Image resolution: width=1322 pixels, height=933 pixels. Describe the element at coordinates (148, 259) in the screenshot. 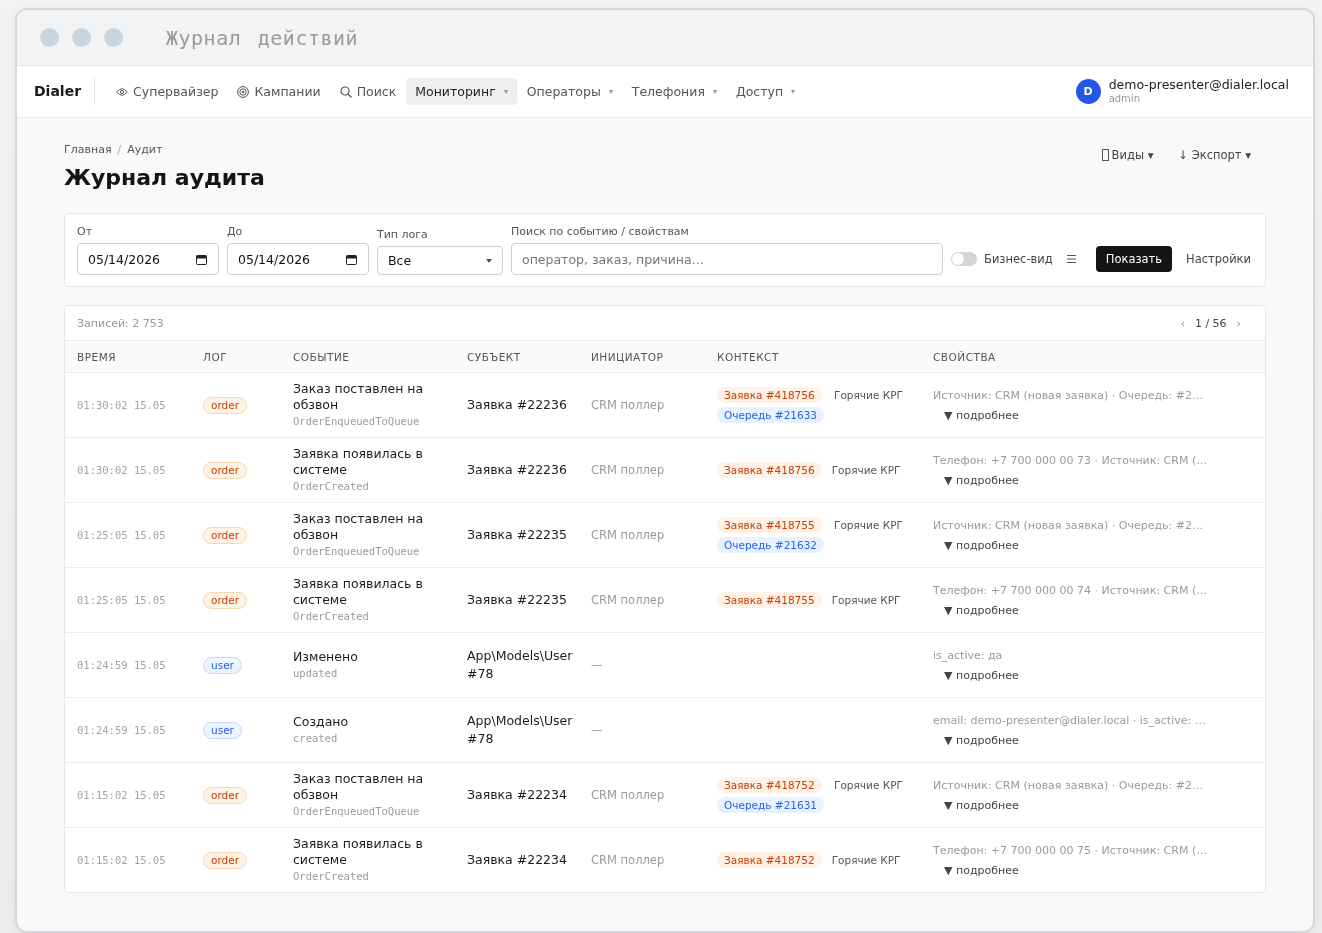

I see `date-from-field: 05/14/2026` at that location.